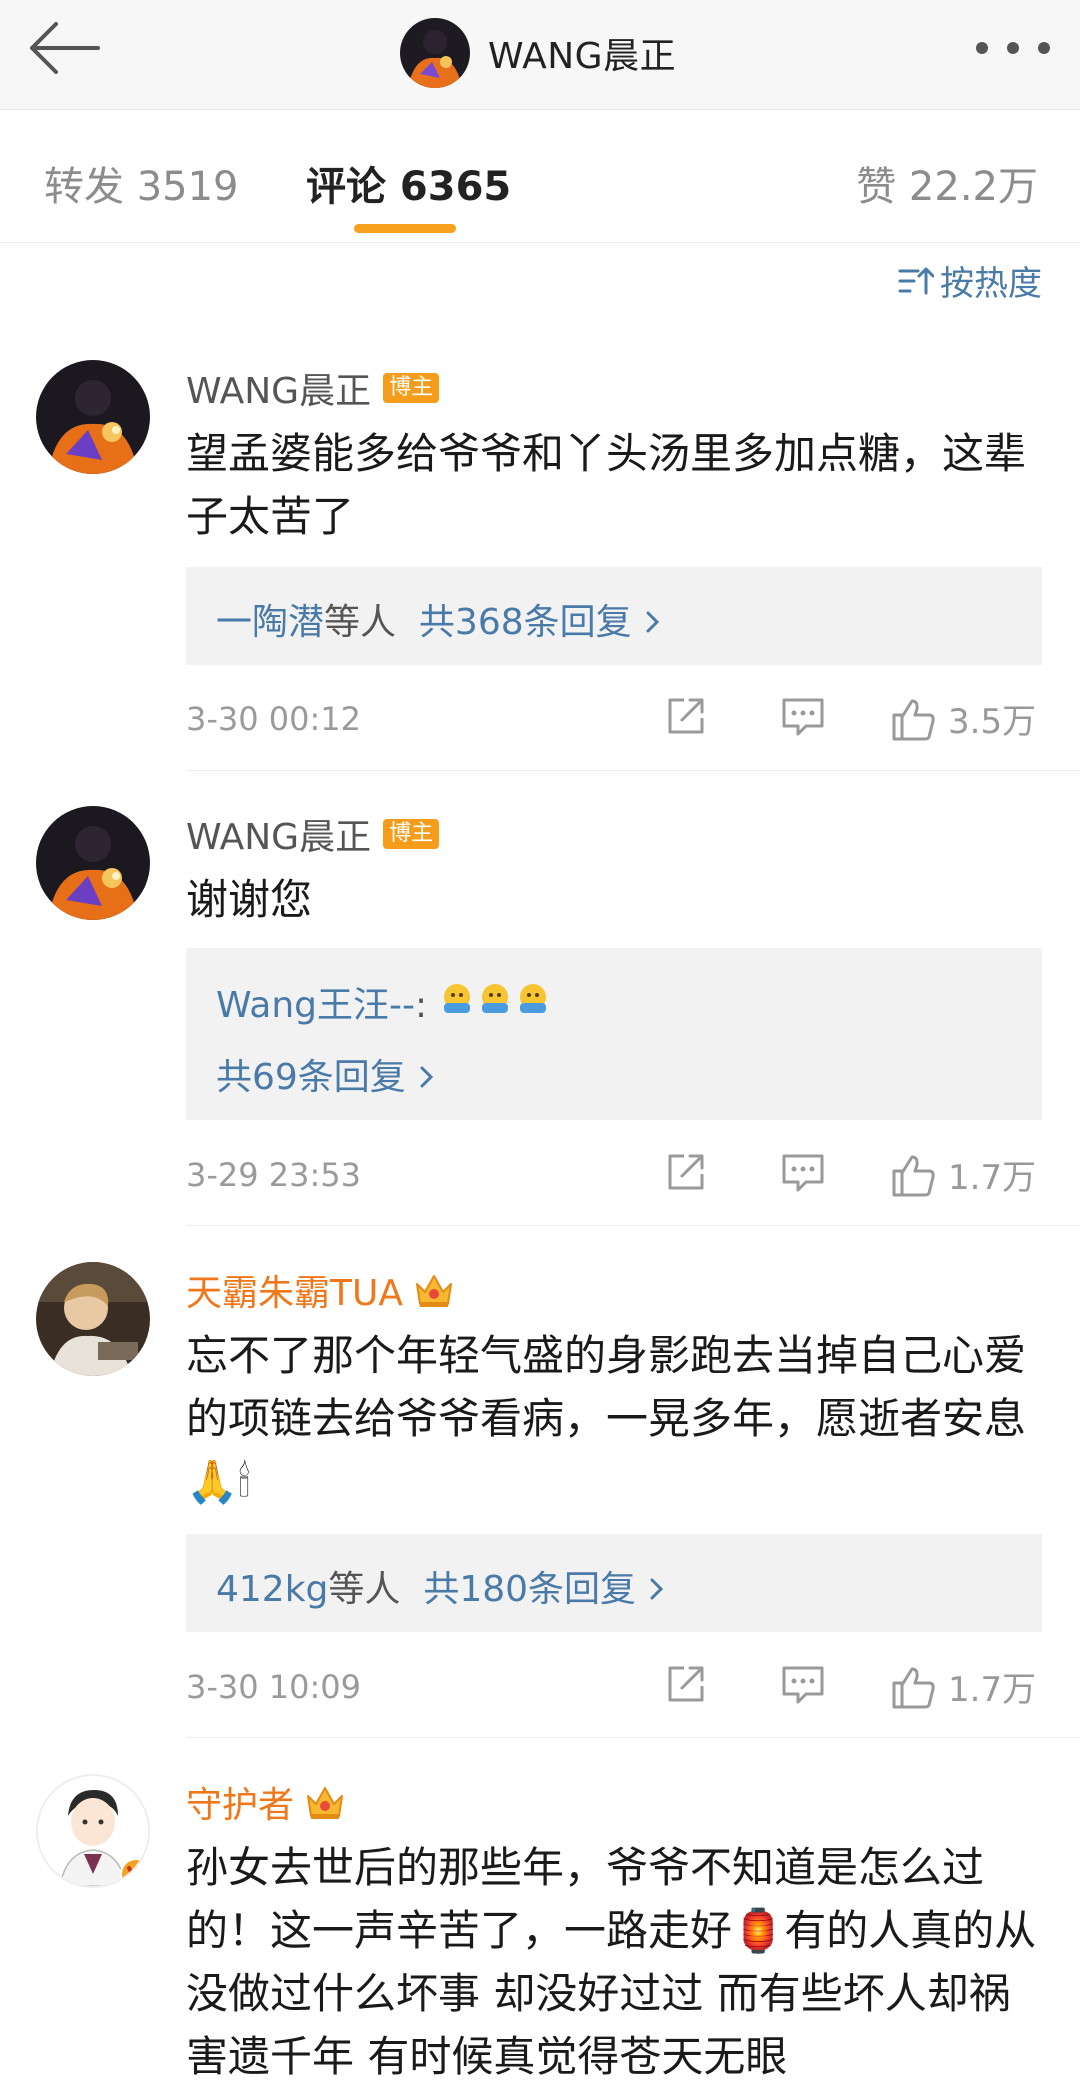 This screenshot has width=1080, height=2084. I want to click on verified-v-icon, so click(134, 1872).